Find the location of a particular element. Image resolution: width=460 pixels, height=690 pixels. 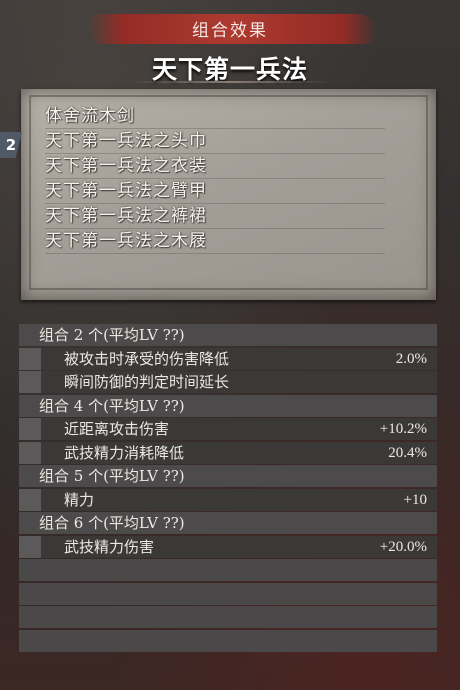

effect-label: 武技精力伤害 is located at coordinates (109, 546).